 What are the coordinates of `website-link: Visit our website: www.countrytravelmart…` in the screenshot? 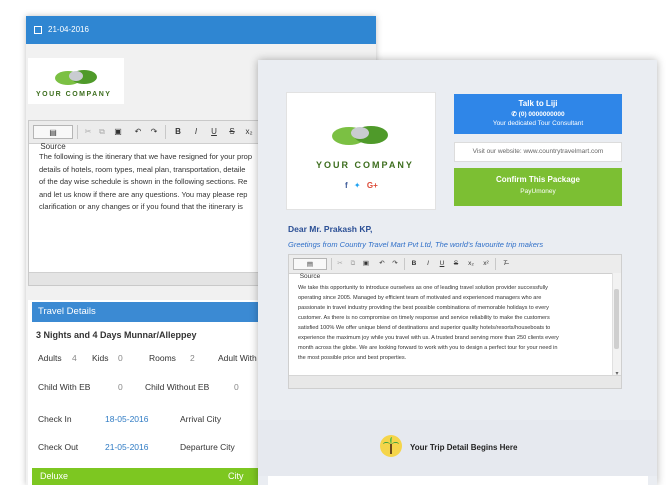 It's located at (538, 152).